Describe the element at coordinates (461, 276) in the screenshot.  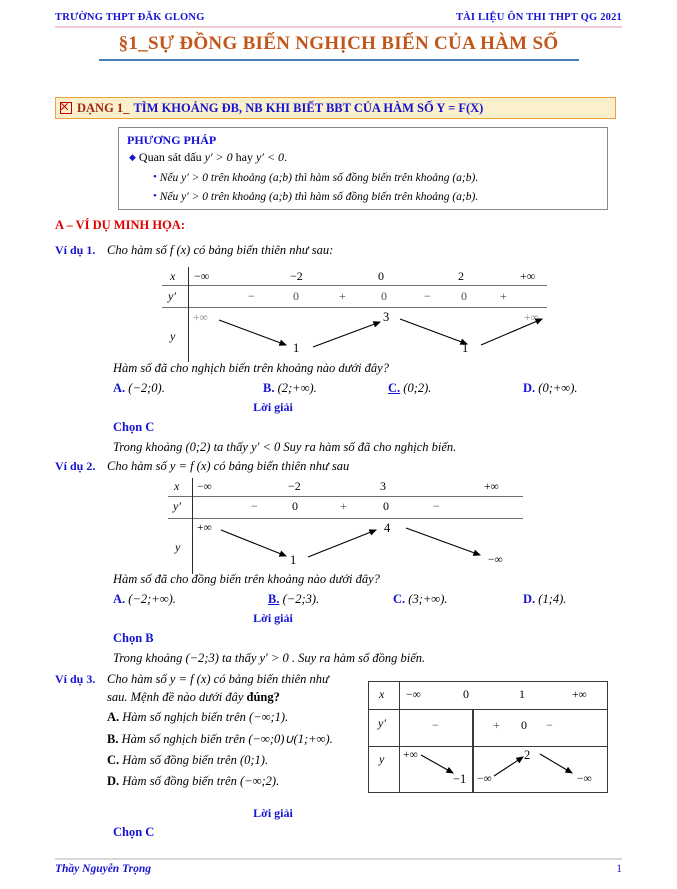
I see `t1-x-3: 2` at that location.